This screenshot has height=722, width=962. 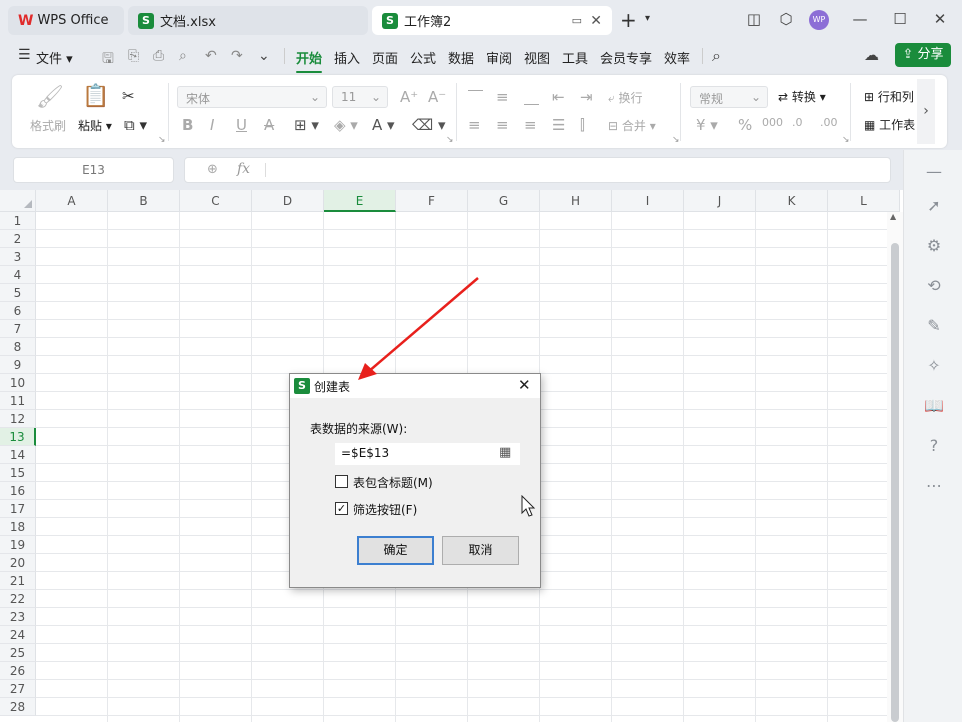 What do you see at coordinates (18, 365) in the screenshot?
I see `row-header: 9` at bounding box center [18, 365].